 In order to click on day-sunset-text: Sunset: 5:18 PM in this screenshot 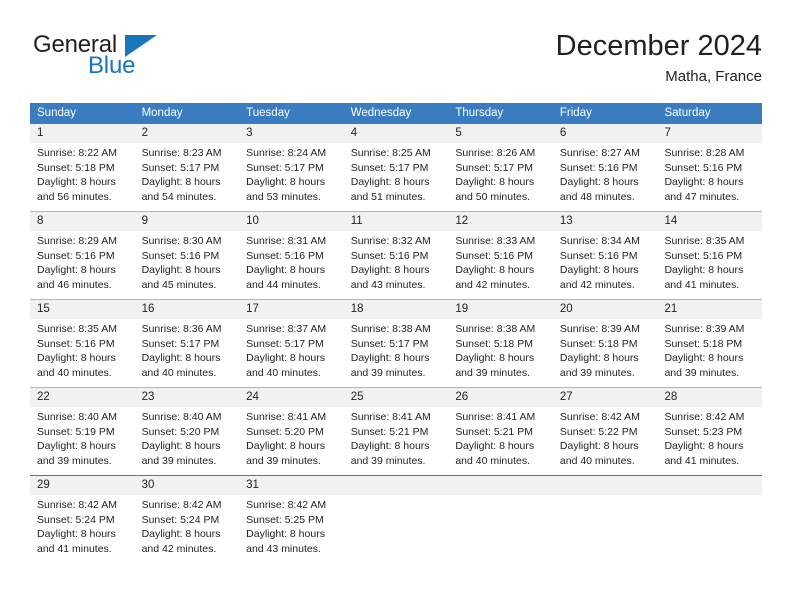, I will do `click(76, 167)`.